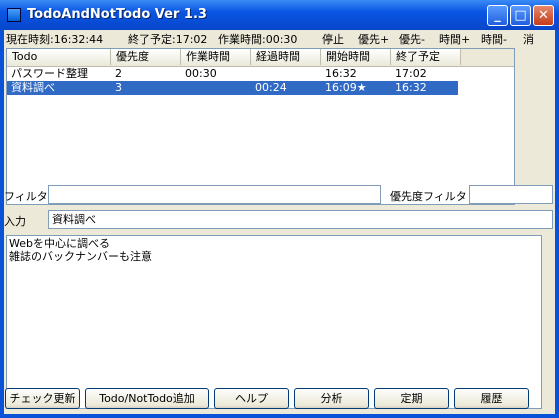  What do you see at coordinates (491, 398) in the screenshot?
I see `history-button: 履歴` at bounding box center [491, 398].